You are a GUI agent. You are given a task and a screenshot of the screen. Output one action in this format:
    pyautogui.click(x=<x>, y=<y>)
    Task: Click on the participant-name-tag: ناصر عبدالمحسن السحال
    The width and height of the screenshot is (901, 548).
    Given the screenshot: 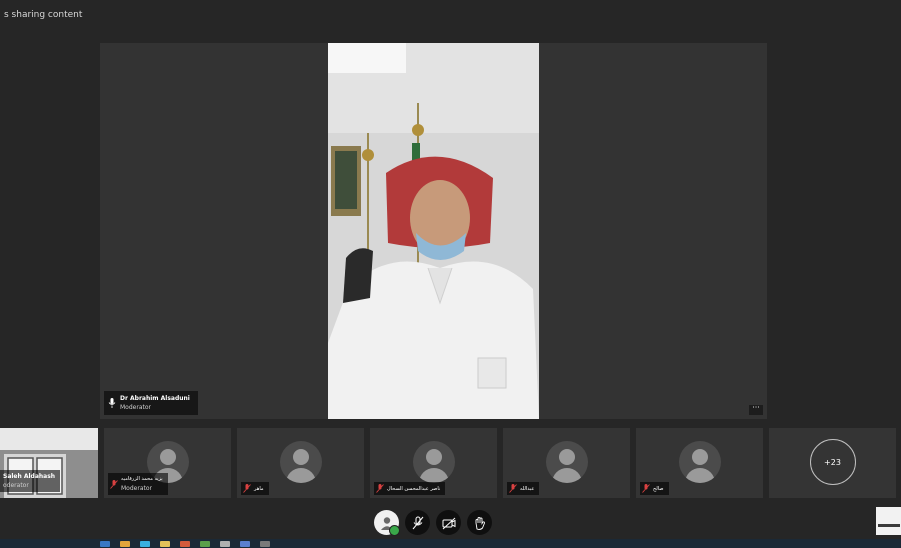 What is the action you would take?
    pyautogui.click(x=410, y=488)
    